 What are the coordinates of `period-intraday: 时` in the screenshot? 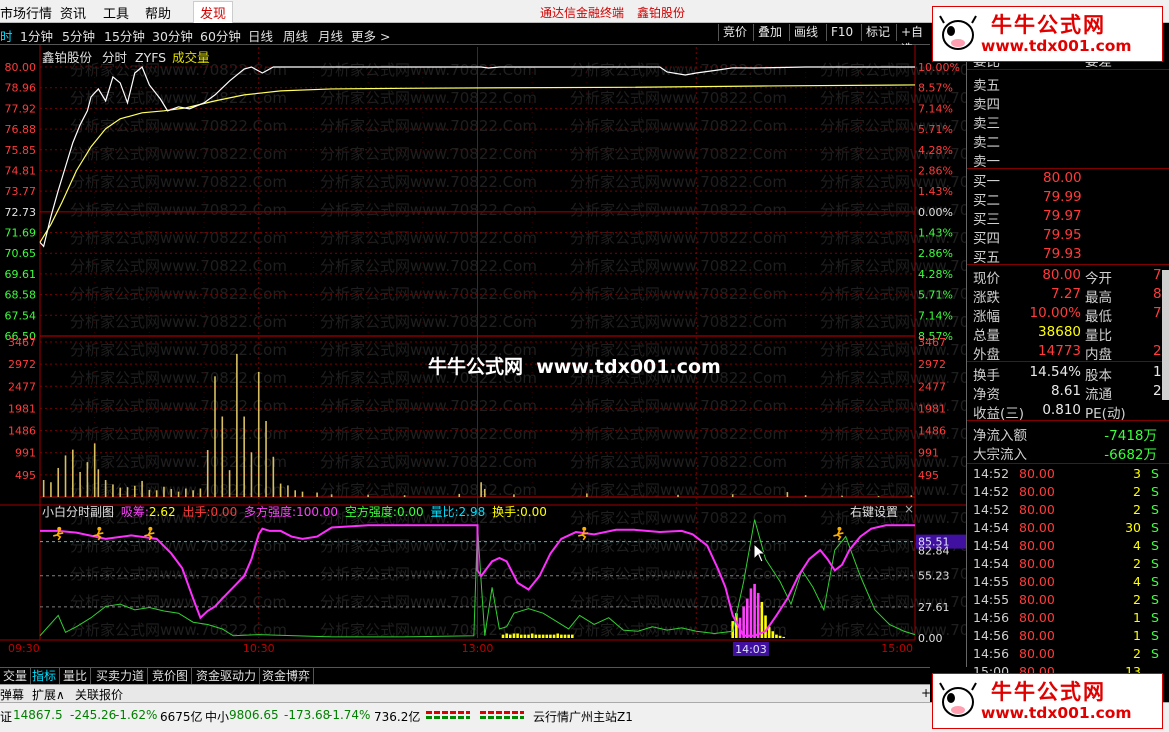 It's located at (6, 35).